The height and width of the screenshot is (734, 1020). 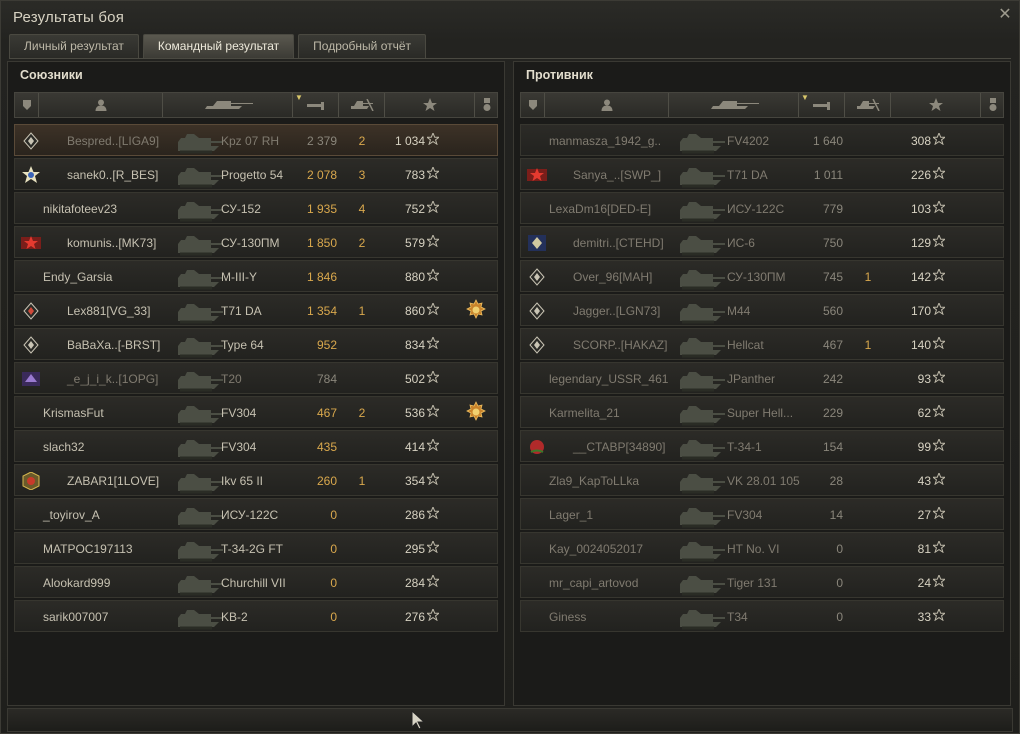 I want to click on table-row: sanek0..[R_BES] Progetto 54 2 078 3 783, so click(x=256, y=174).